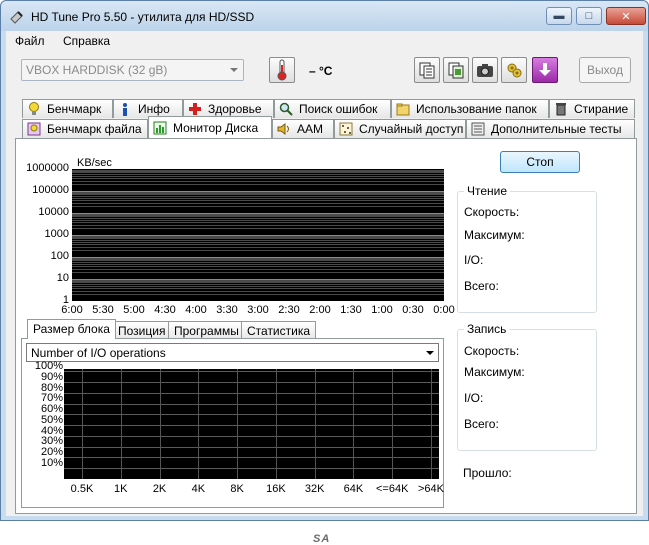 Image resolution: width=649 pixels, height=545 pixels. I want to click on tab-random-access: Случайный доступ, so click(400, 128).